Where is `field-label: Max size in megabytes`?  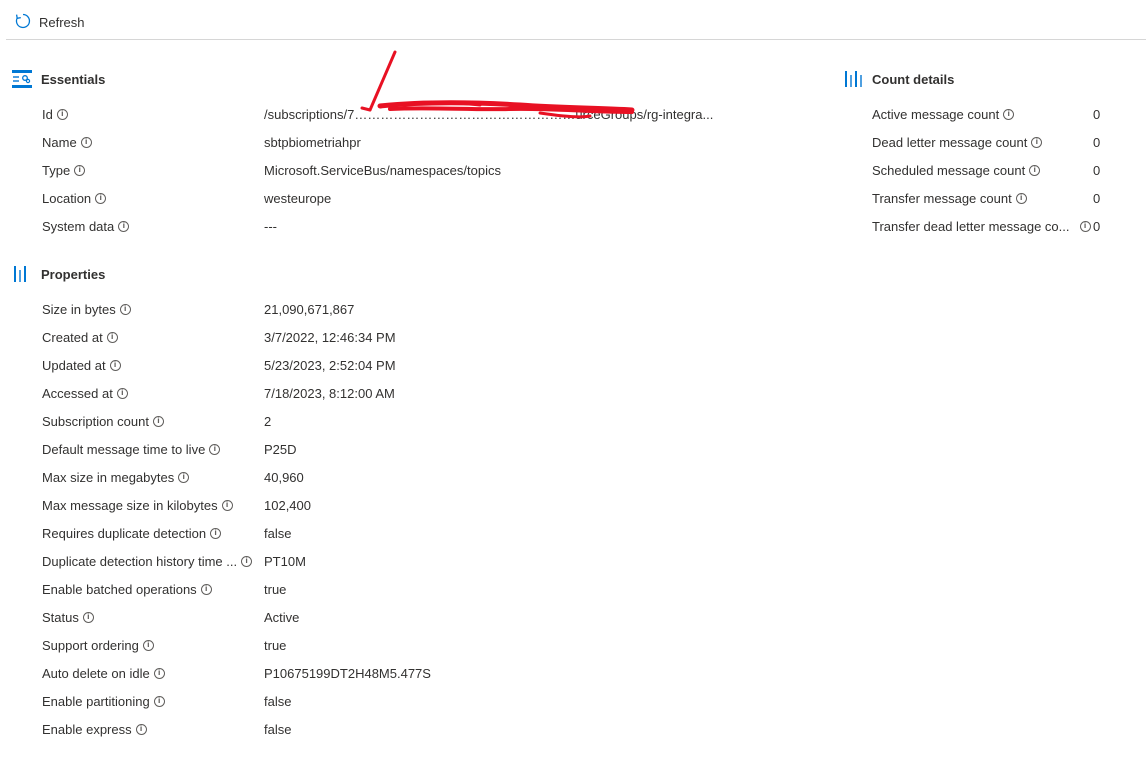 field-label: Max size in megabytes is located at coordinates (108, 477).